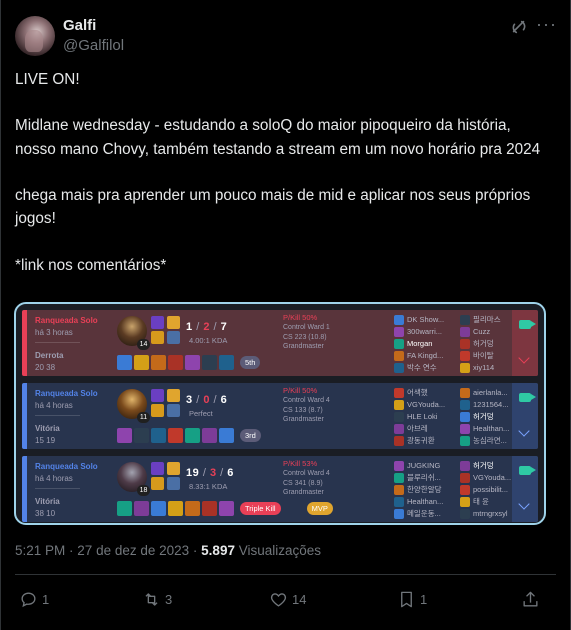 The image size is (571, 630). I want to click on views-label: Visualizações, so click(280, 550).